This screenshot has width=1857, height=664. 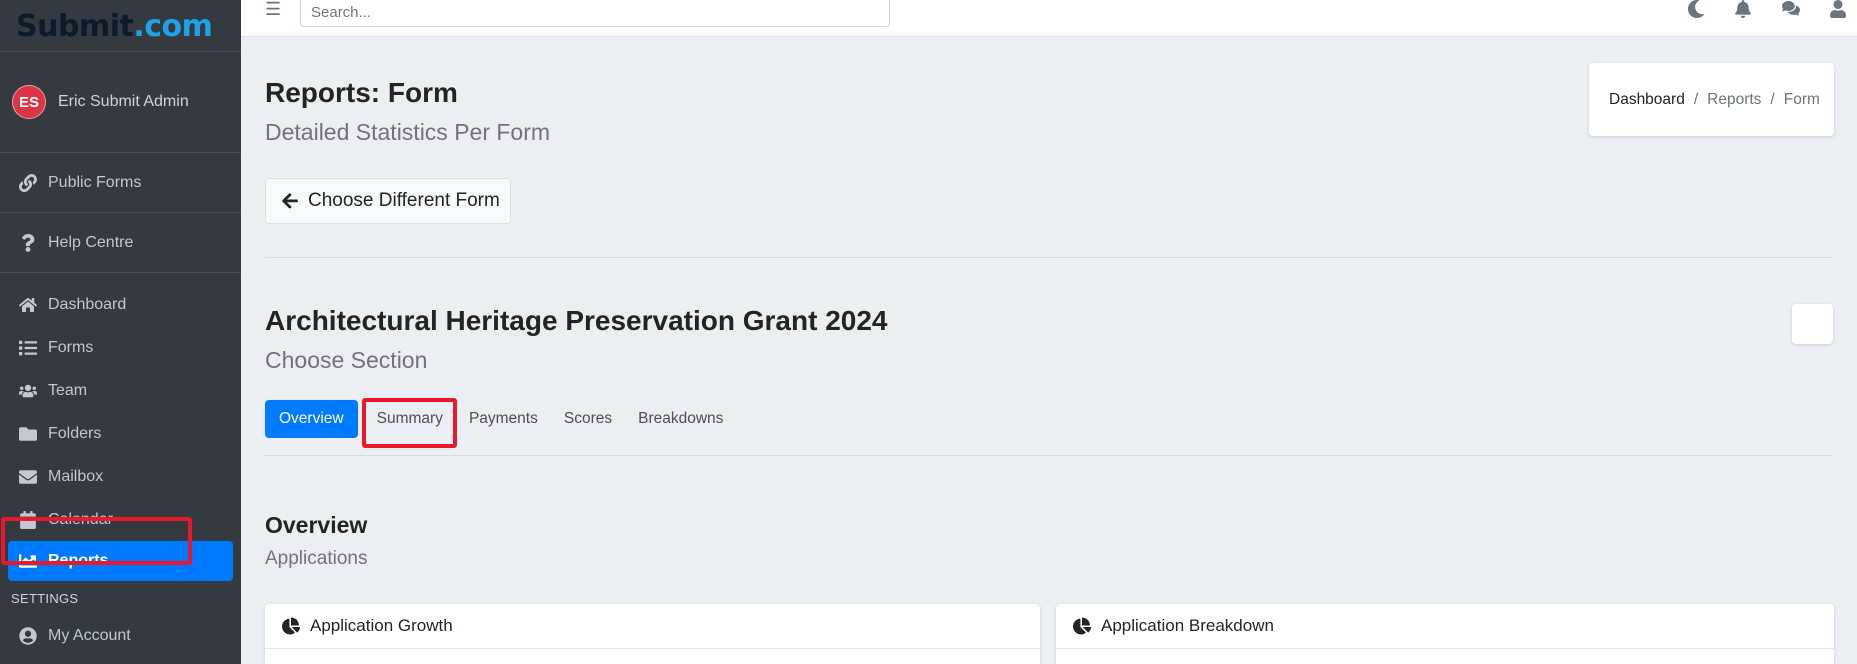 I want to click on brand-name: Submit, so click(x=75, y=26).